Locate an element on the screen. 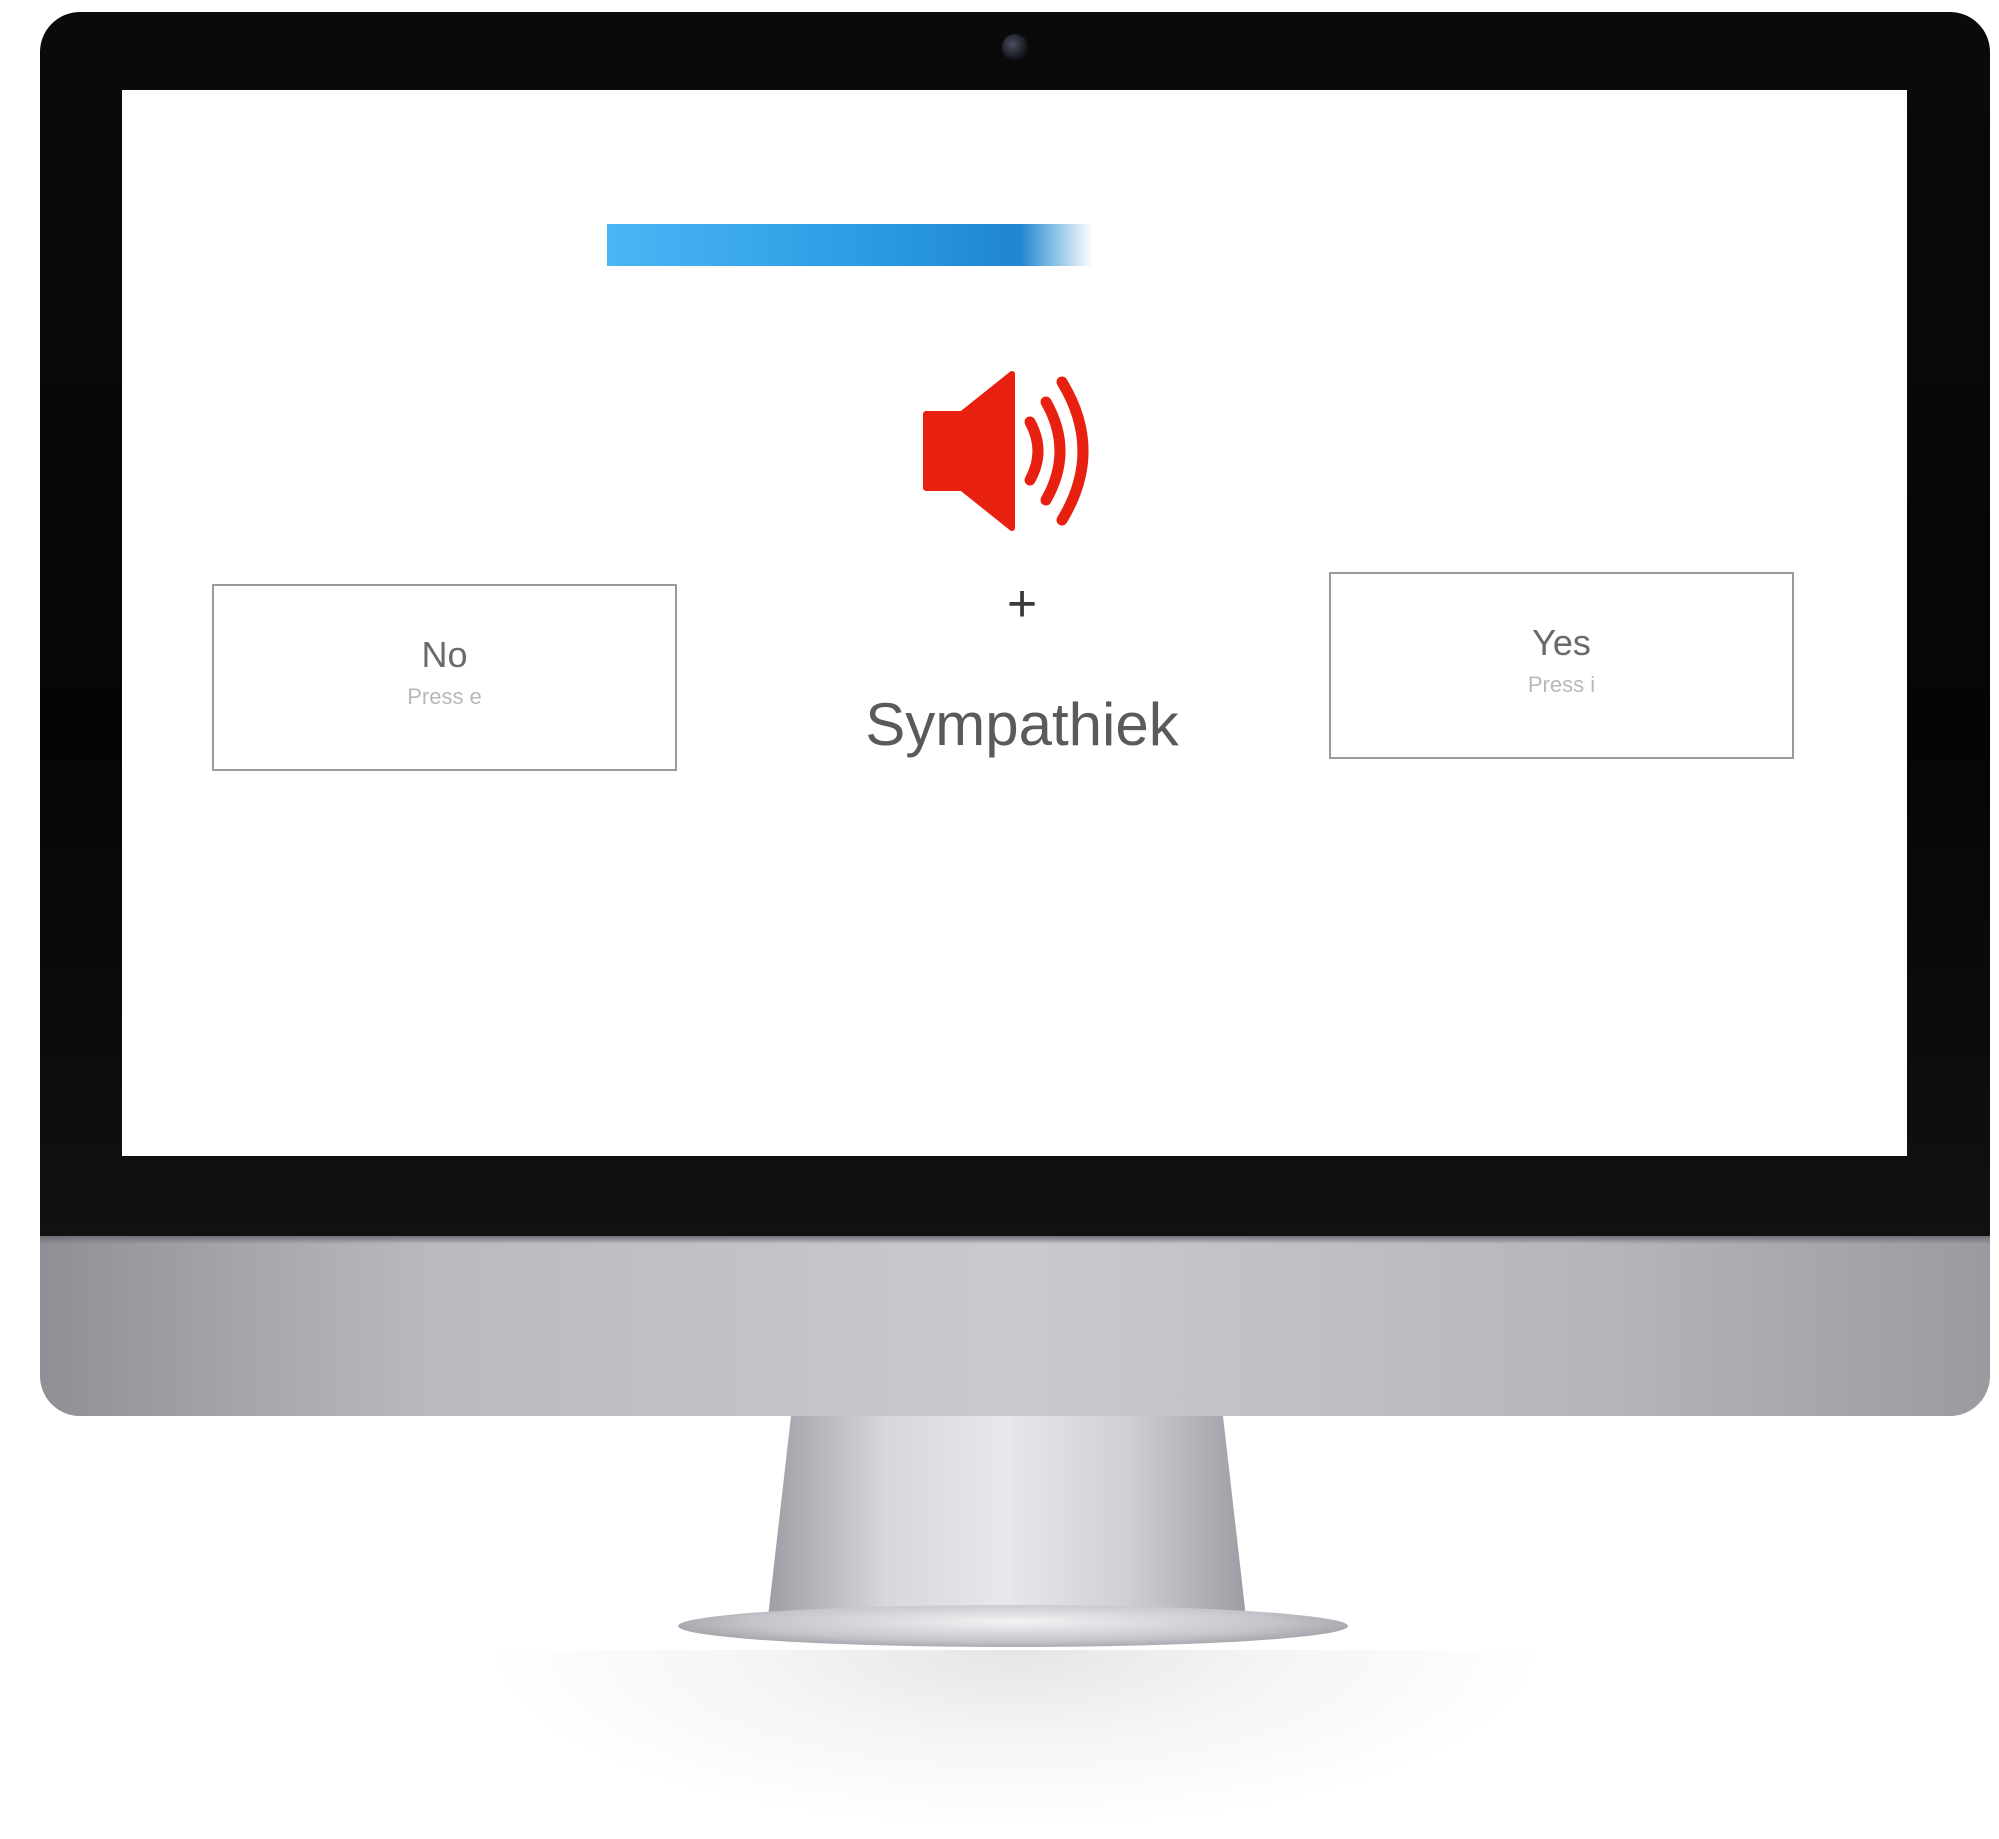  progress-bar is located at coordinates (919, 245).